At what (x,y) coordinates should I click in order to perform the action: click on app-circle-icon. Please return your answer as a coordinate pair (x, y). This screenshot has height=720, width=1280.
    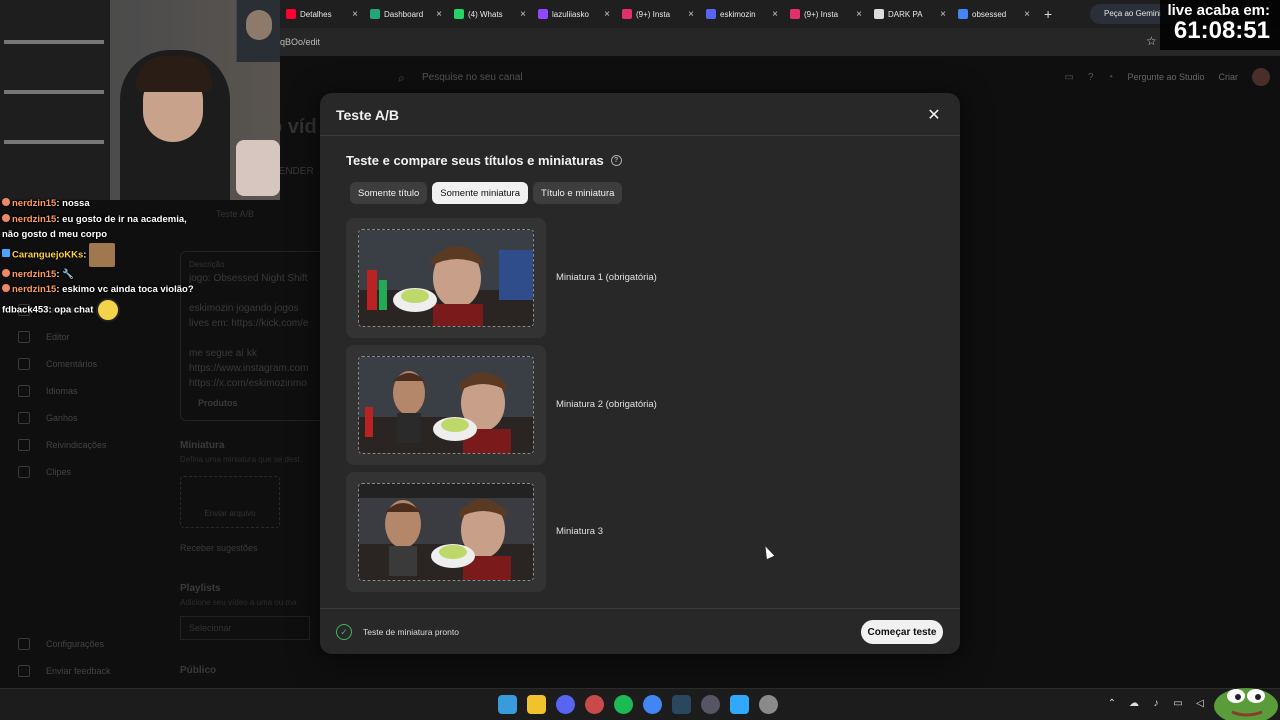
    Looking at the image, I should click on (594, 704).